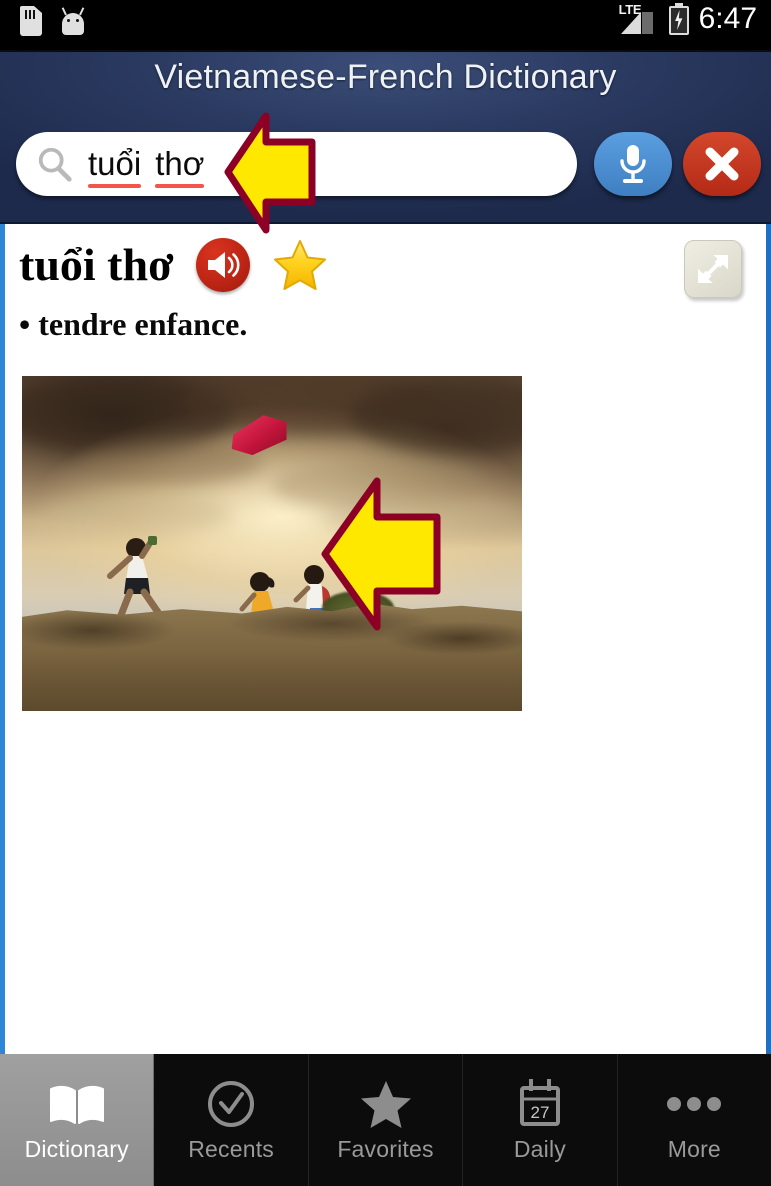 This screenshot has width=771, height=1186. I want to click on status-bar-left-icons, so click(53, 21).